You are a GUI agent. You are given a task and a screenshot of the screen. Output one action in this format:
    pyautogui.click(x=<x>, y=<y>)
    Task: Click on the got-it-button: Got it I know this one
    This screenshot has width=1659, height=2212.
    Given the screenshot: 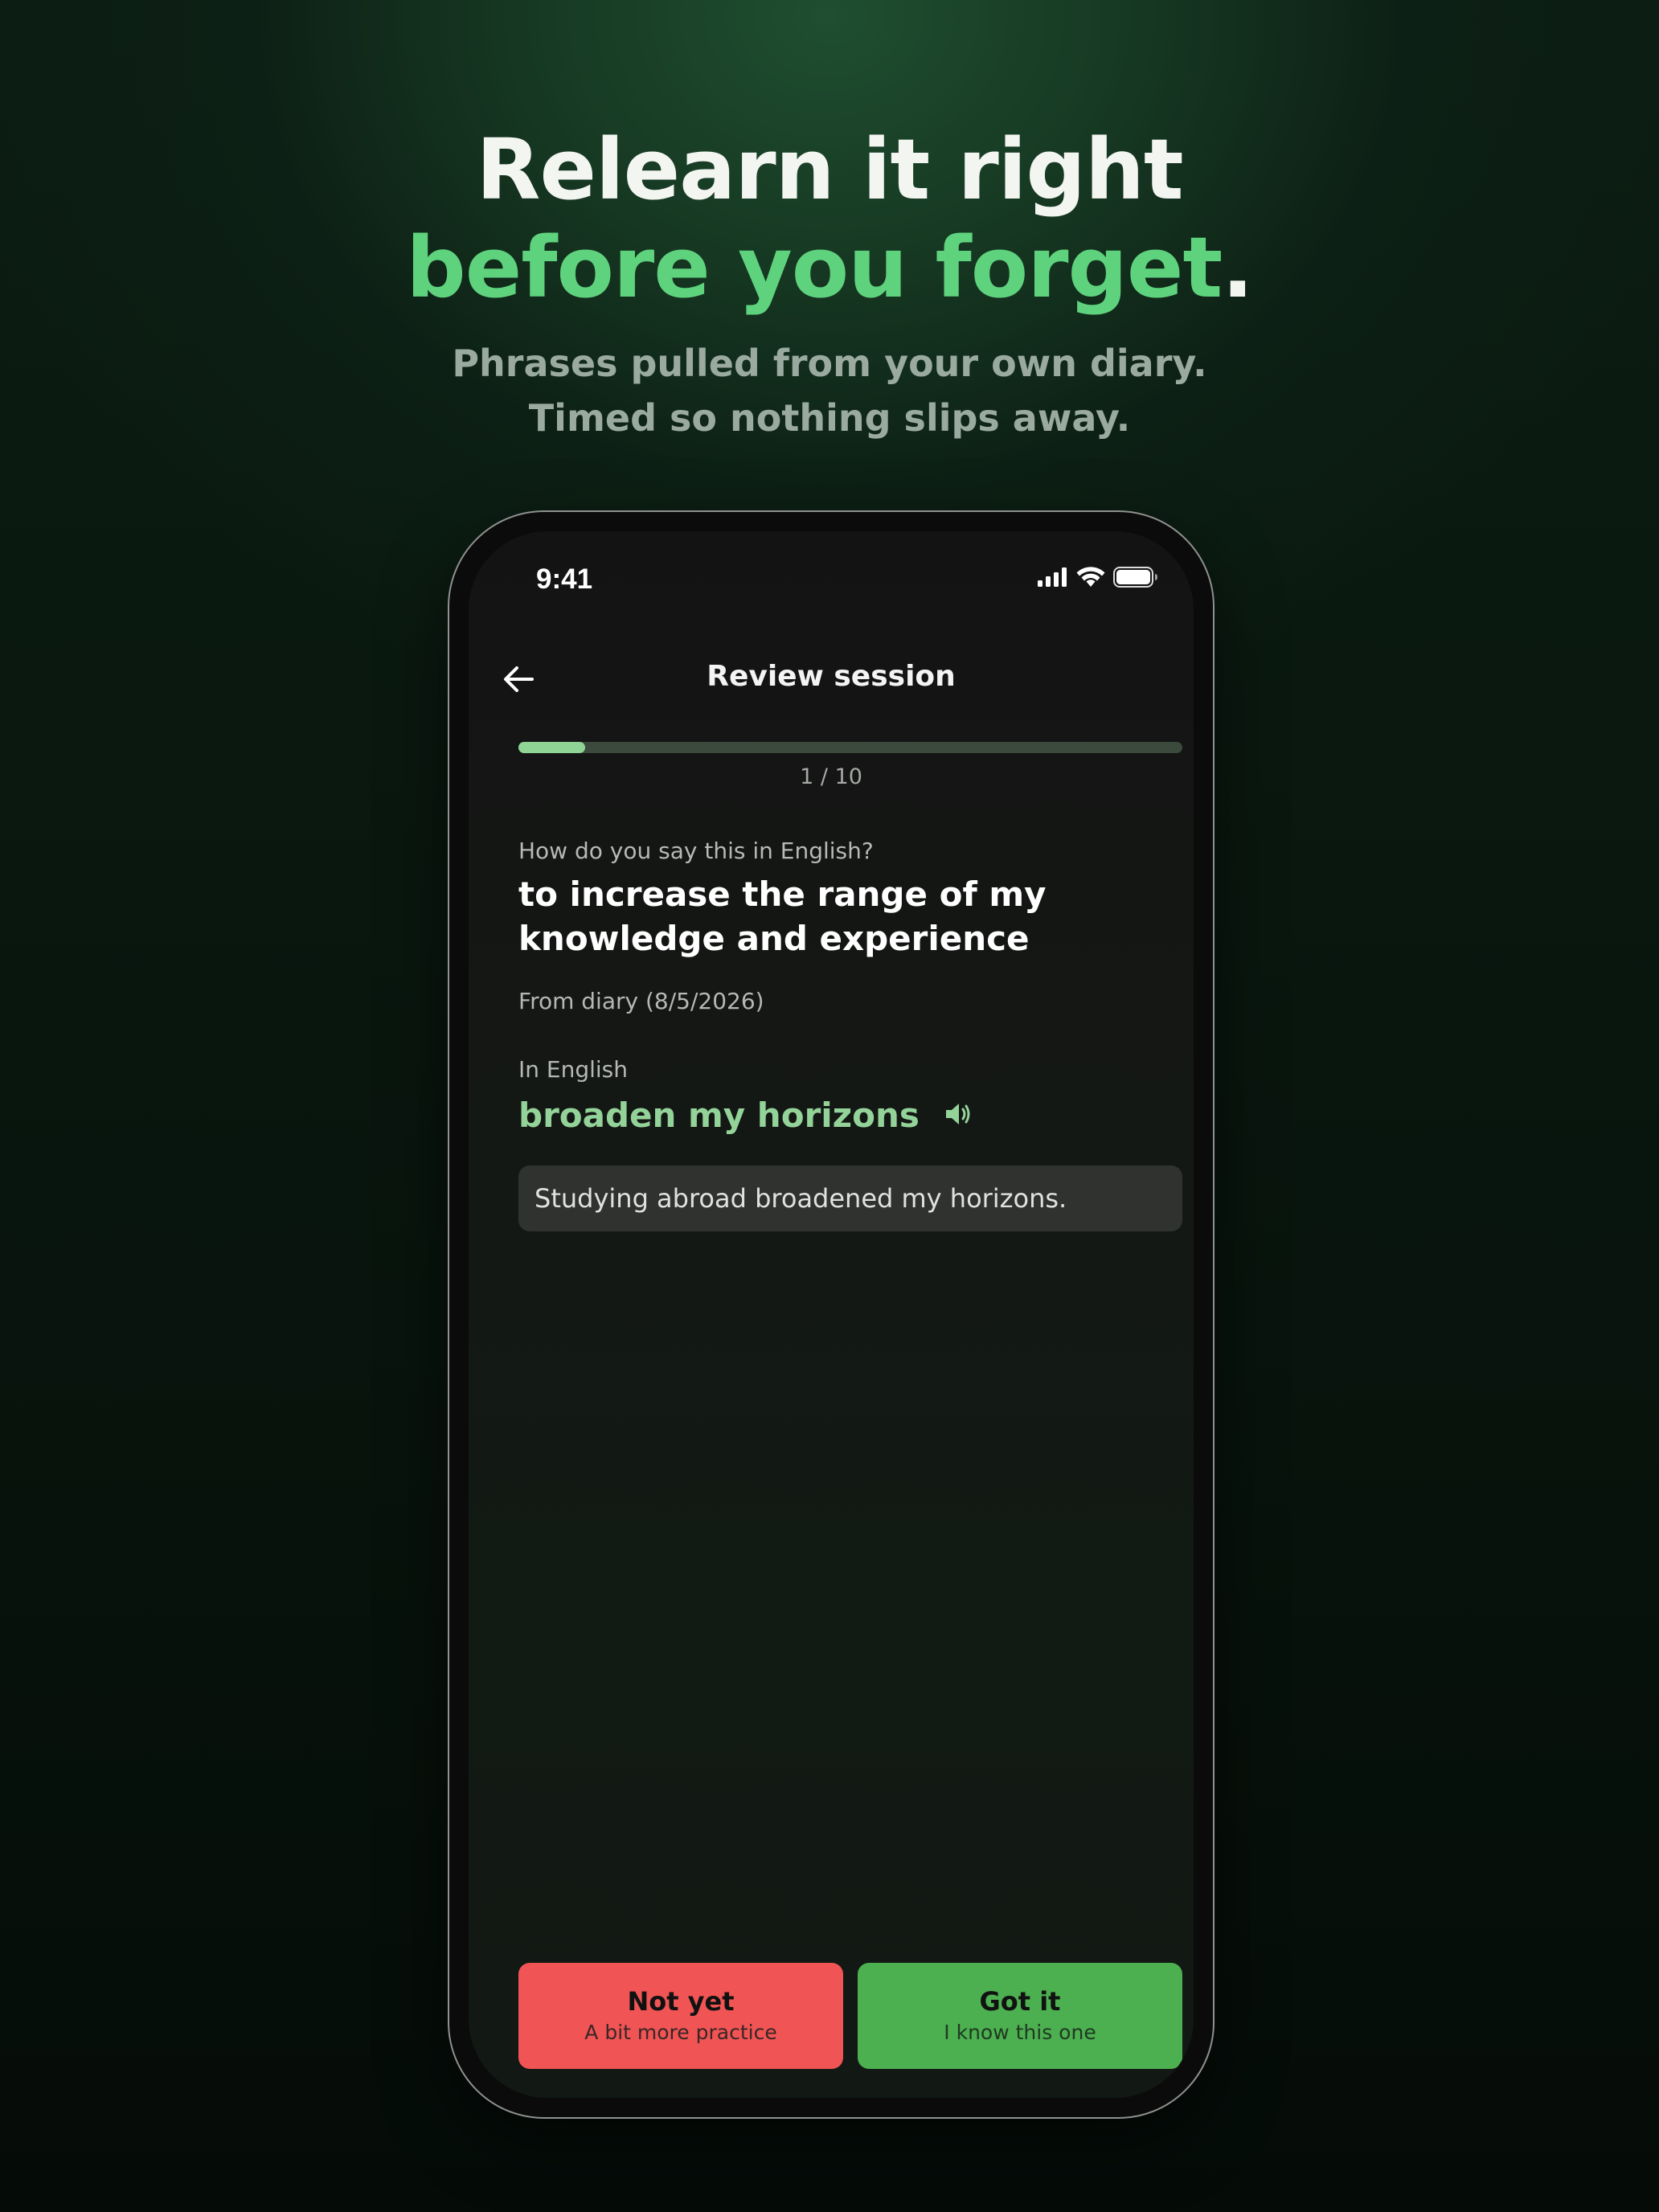 What is the action you would take?
    pyautogui.click(x=1020, y=2016)
    